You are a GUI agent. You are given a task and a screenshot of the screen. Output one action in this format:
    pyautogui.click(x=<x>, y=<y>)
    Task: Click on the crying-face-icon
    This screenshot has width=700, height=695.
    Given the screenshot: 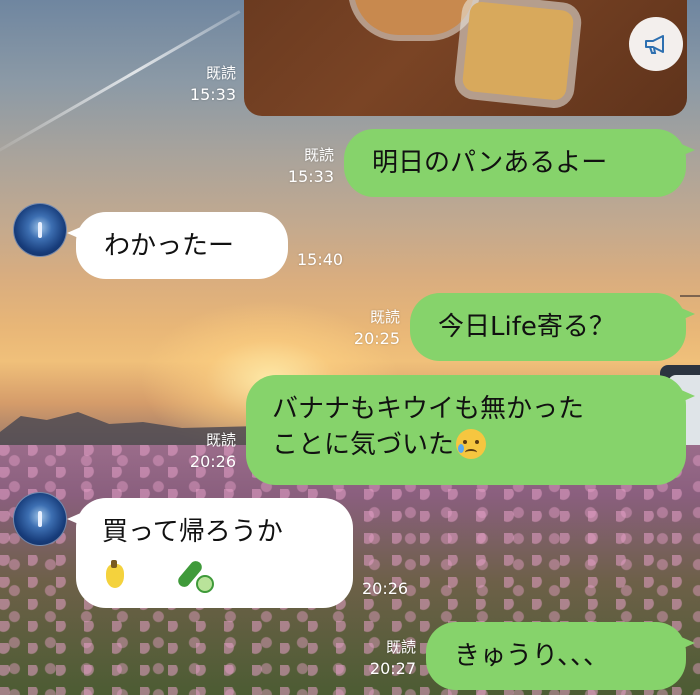 What is the action you would take?
    pyautogui.click(x=471, y=443)
    